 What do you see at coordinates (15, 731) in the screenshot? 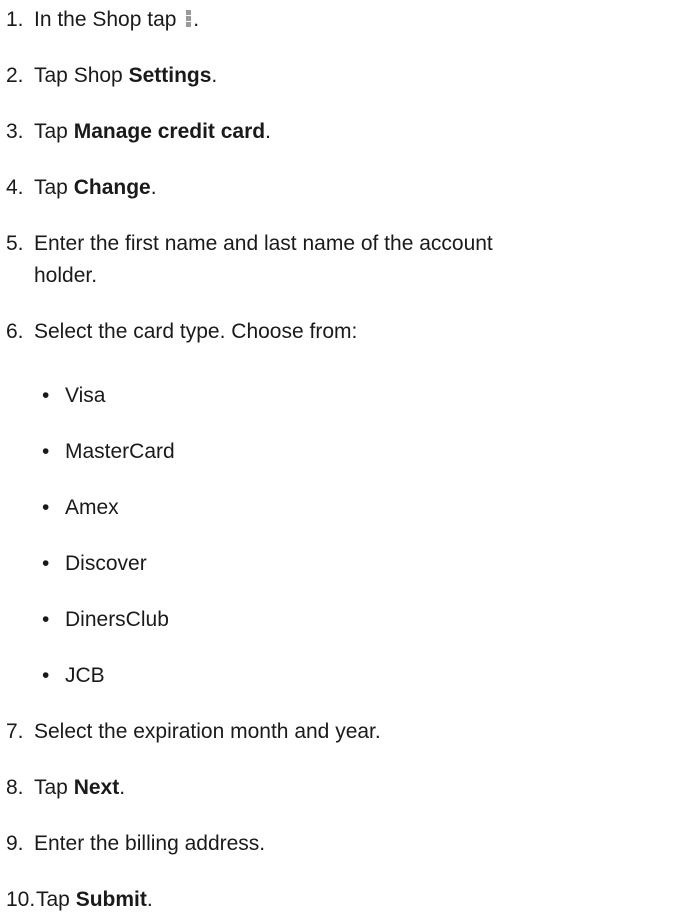
I see `step-number: 7.` at bounding box center [15, 731].